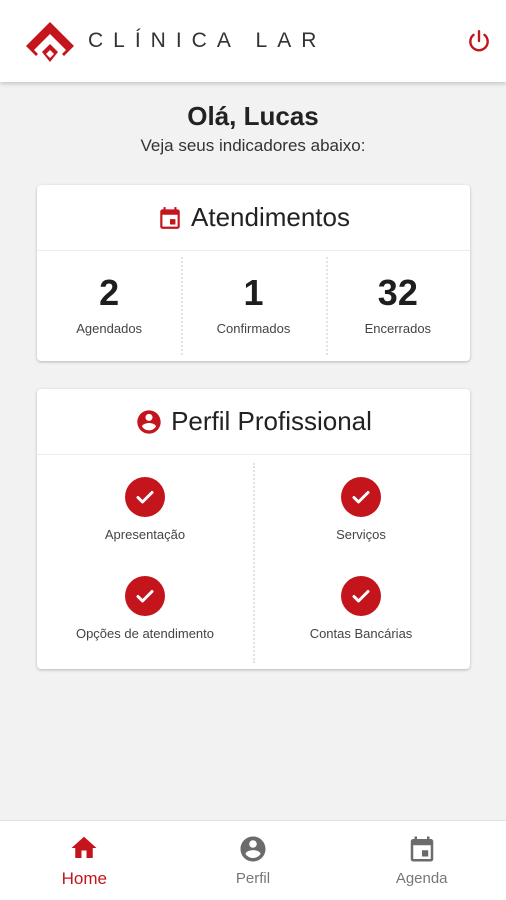 The width and height of the screenshot is (506, 900). I want to click on nav-label-home: Home, so click(84, 878).